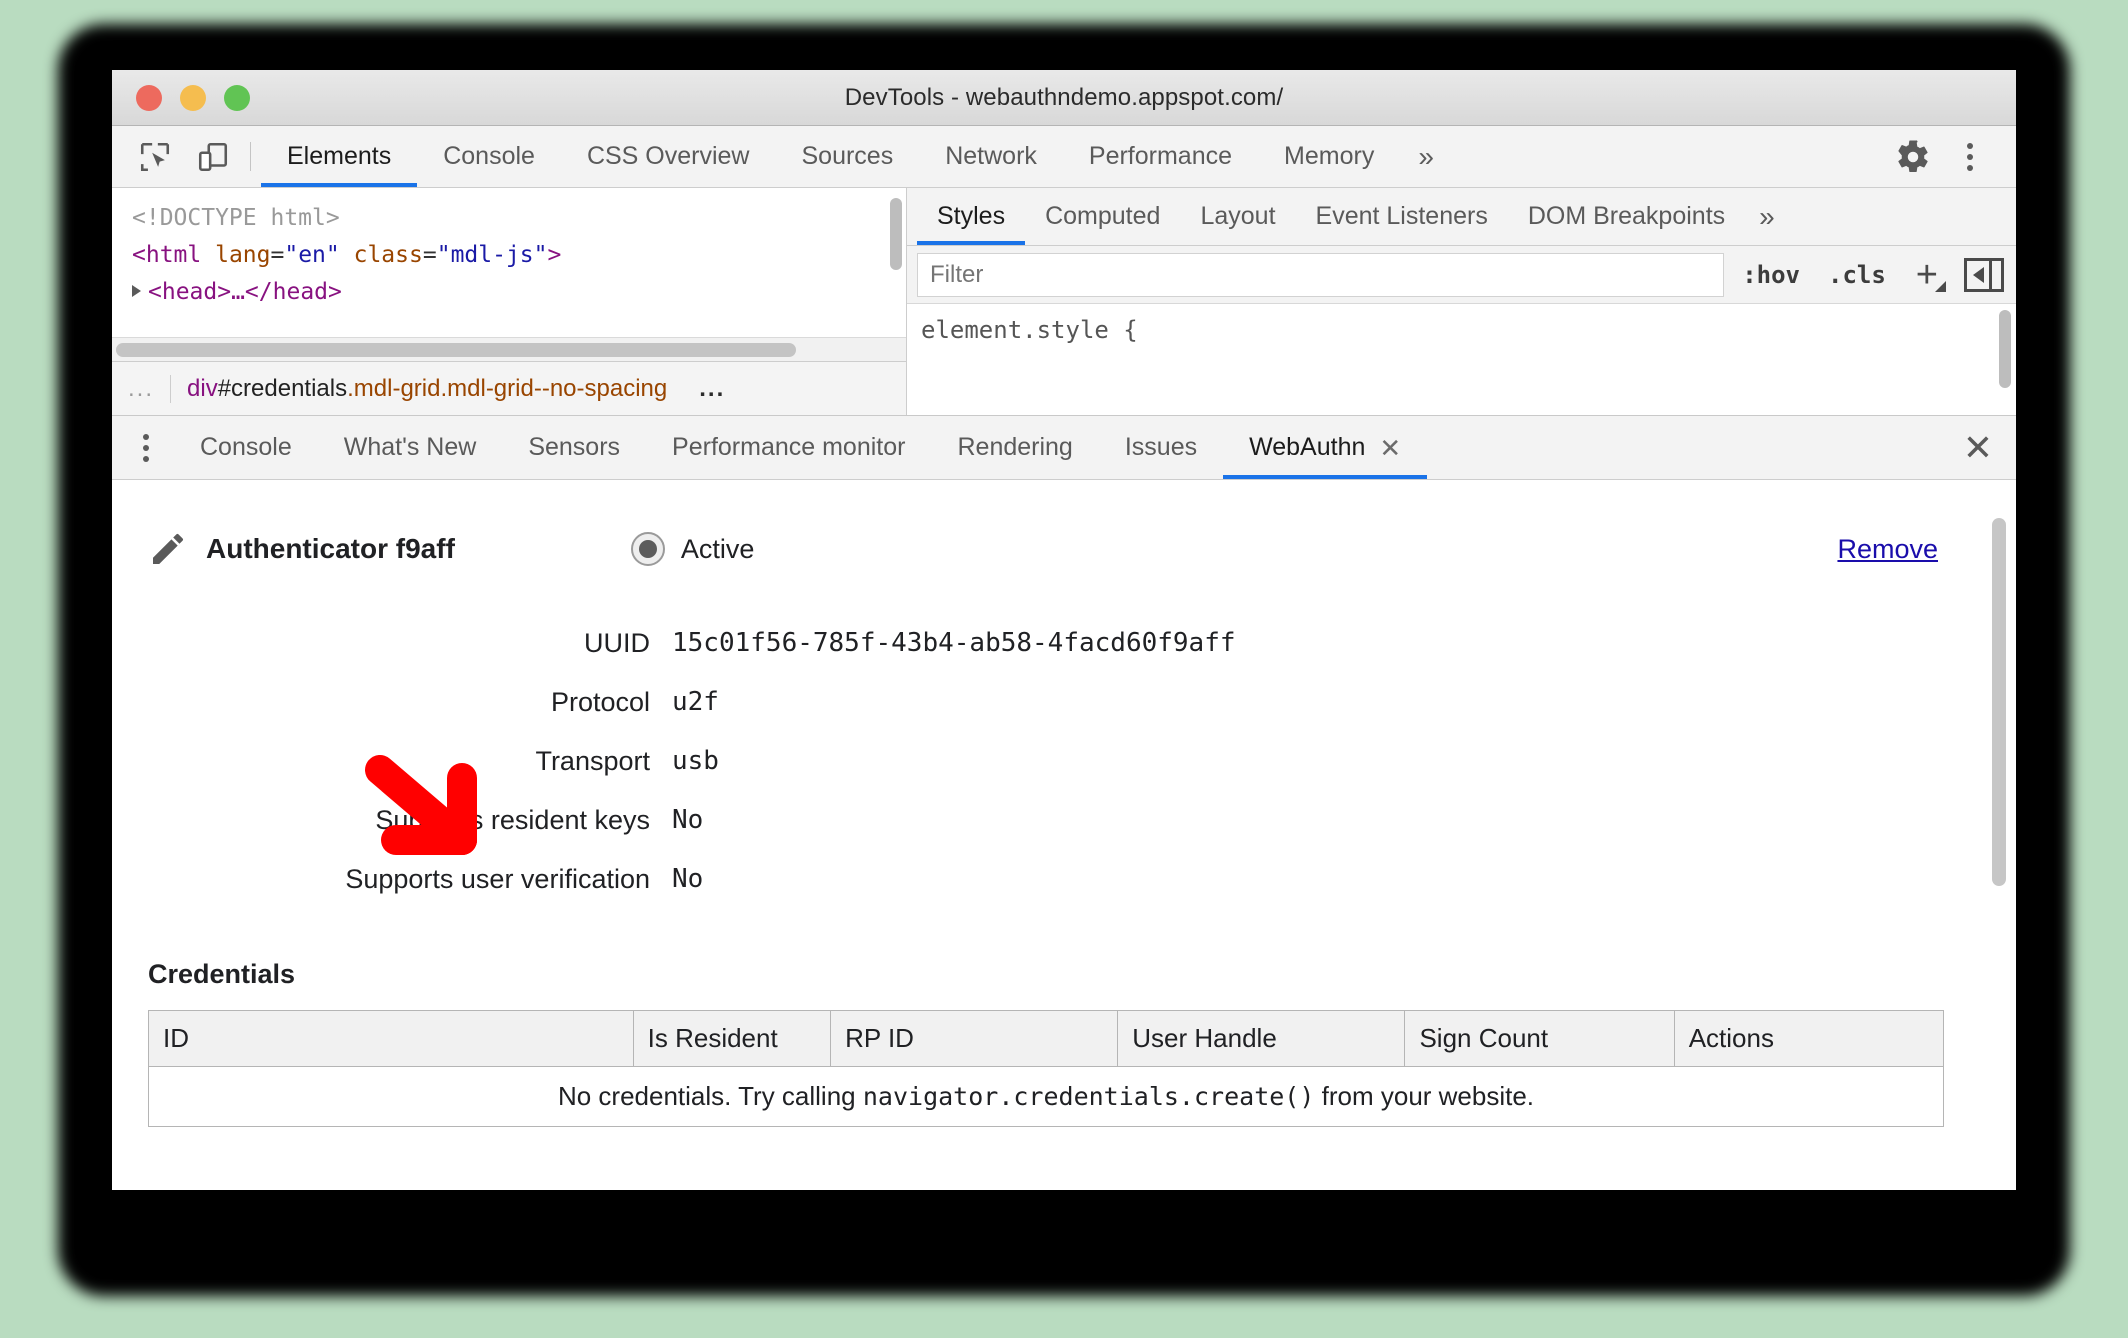  I want to click on close-drawer-icon: ✕, so click(1978, 447).